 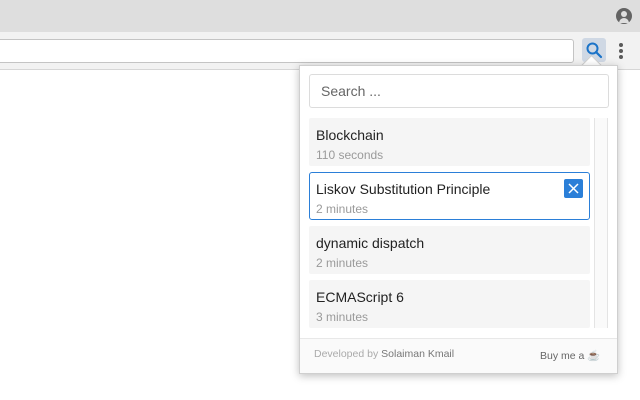 I want to click on close-icon, so click(x=573, y=188).